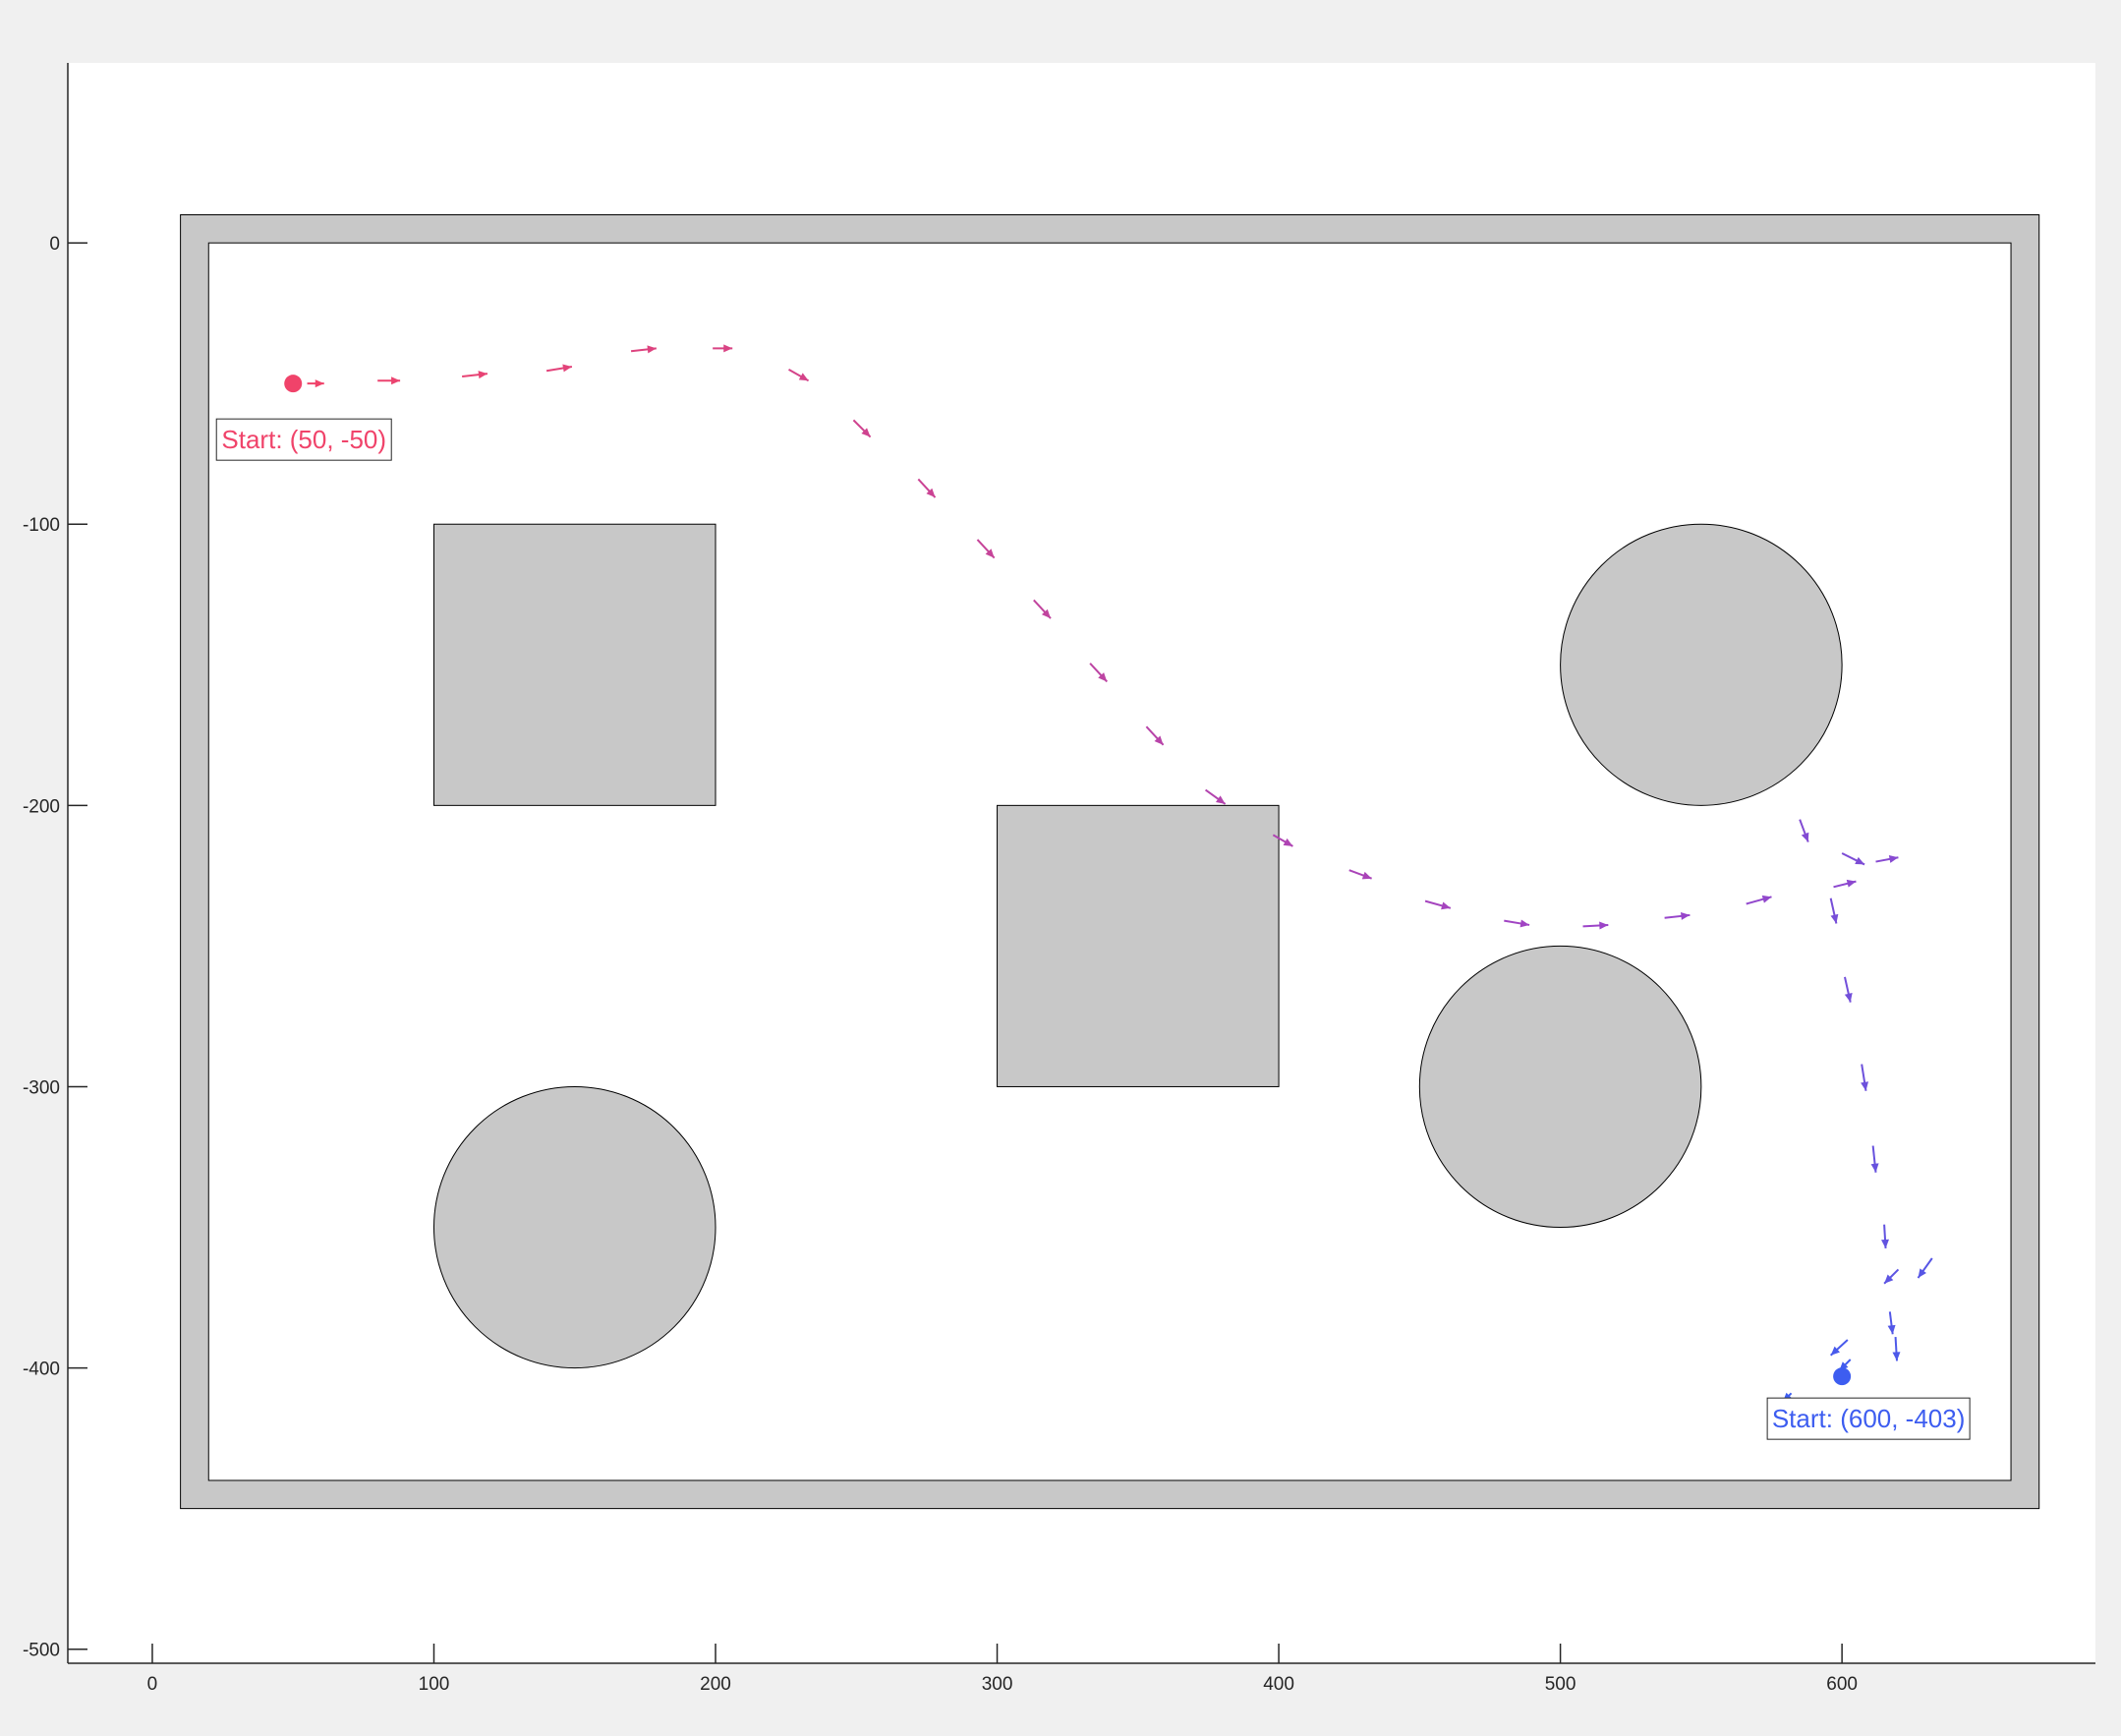 This screenshot has height=1736, width=2121. Describe the element at coordinates (1869, 1418) in the screenshot. I see `start-label: Start: (600, -403)` at that location.